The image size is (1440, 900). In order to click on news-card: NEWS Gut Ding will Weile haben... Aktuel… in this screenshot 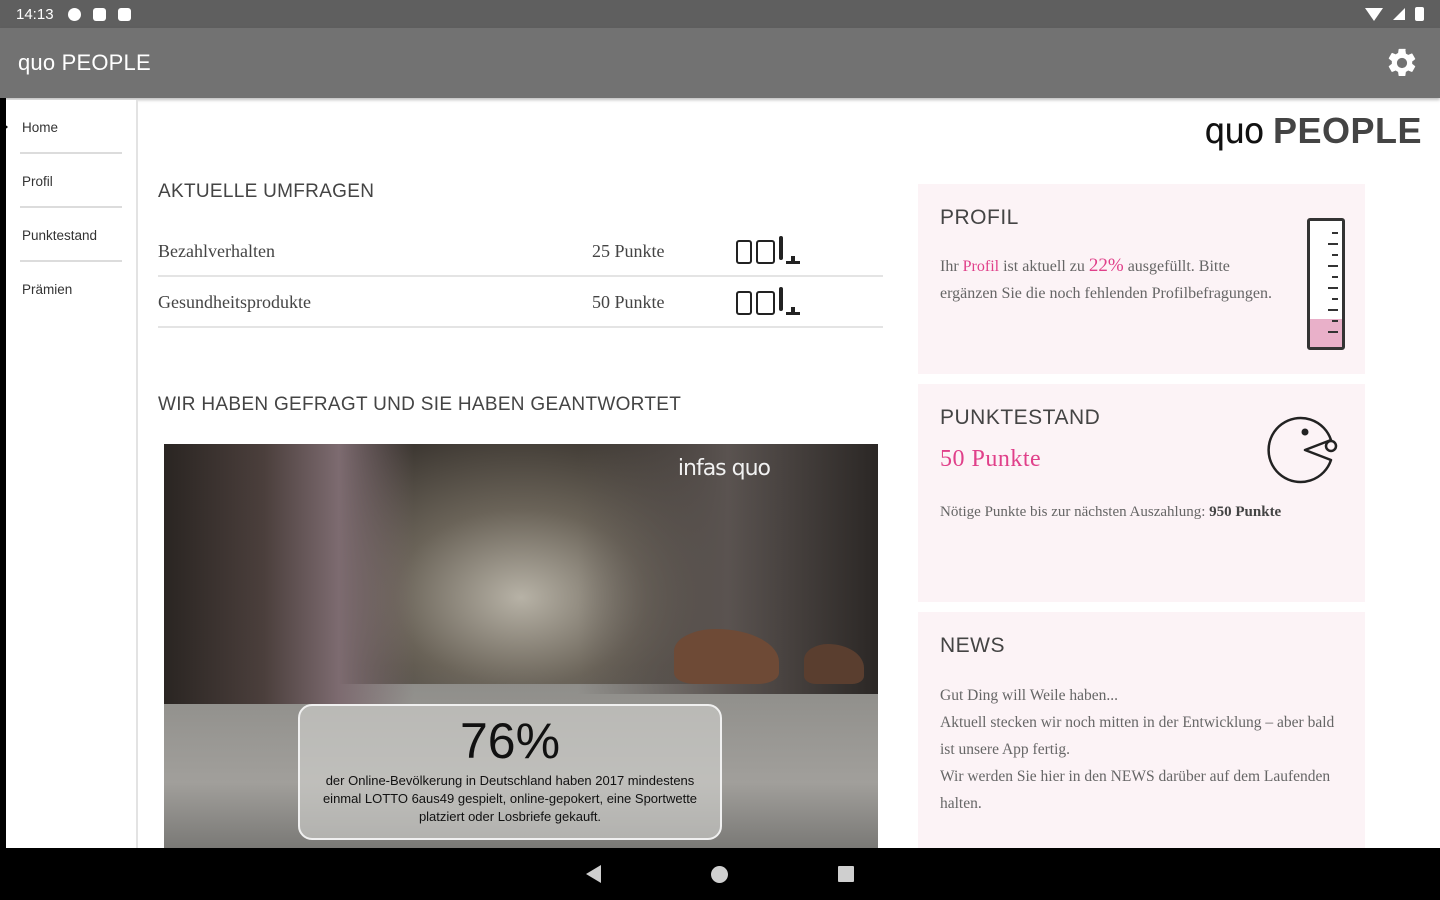, I will do `click(1141, 730)`.